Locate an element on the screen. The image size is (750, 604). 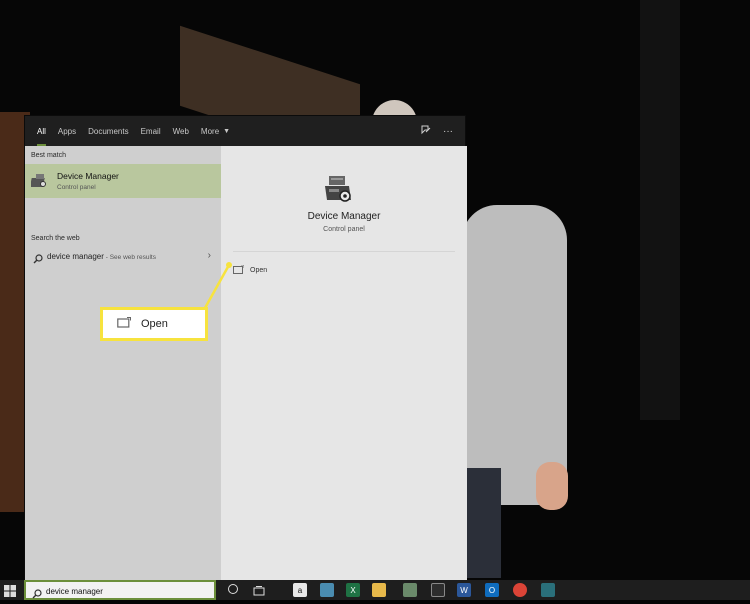
callout-connector is located at coordinates (217, 285).